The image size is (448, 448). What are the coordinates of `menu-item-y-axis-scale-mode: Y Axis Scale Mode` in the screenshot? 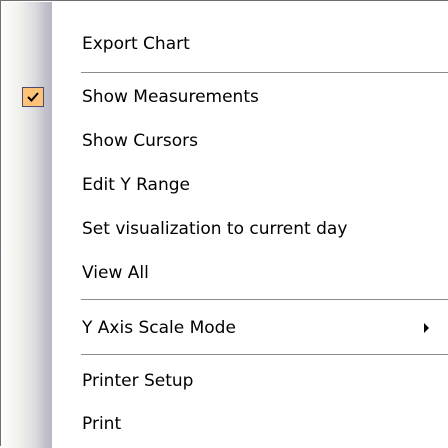 It's located at (225, 328).